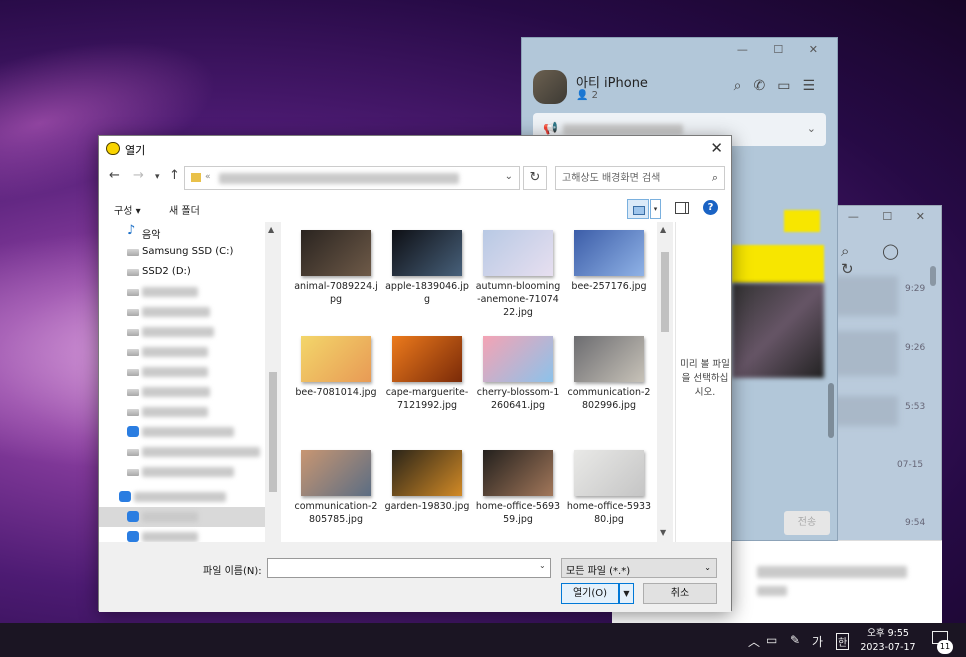 Image resolution: width=966 pixels, height=657 pixels. What do you see at coordinates (550, 87) in the screenshot?
I see `avatar` at bounding box center [550, 87].